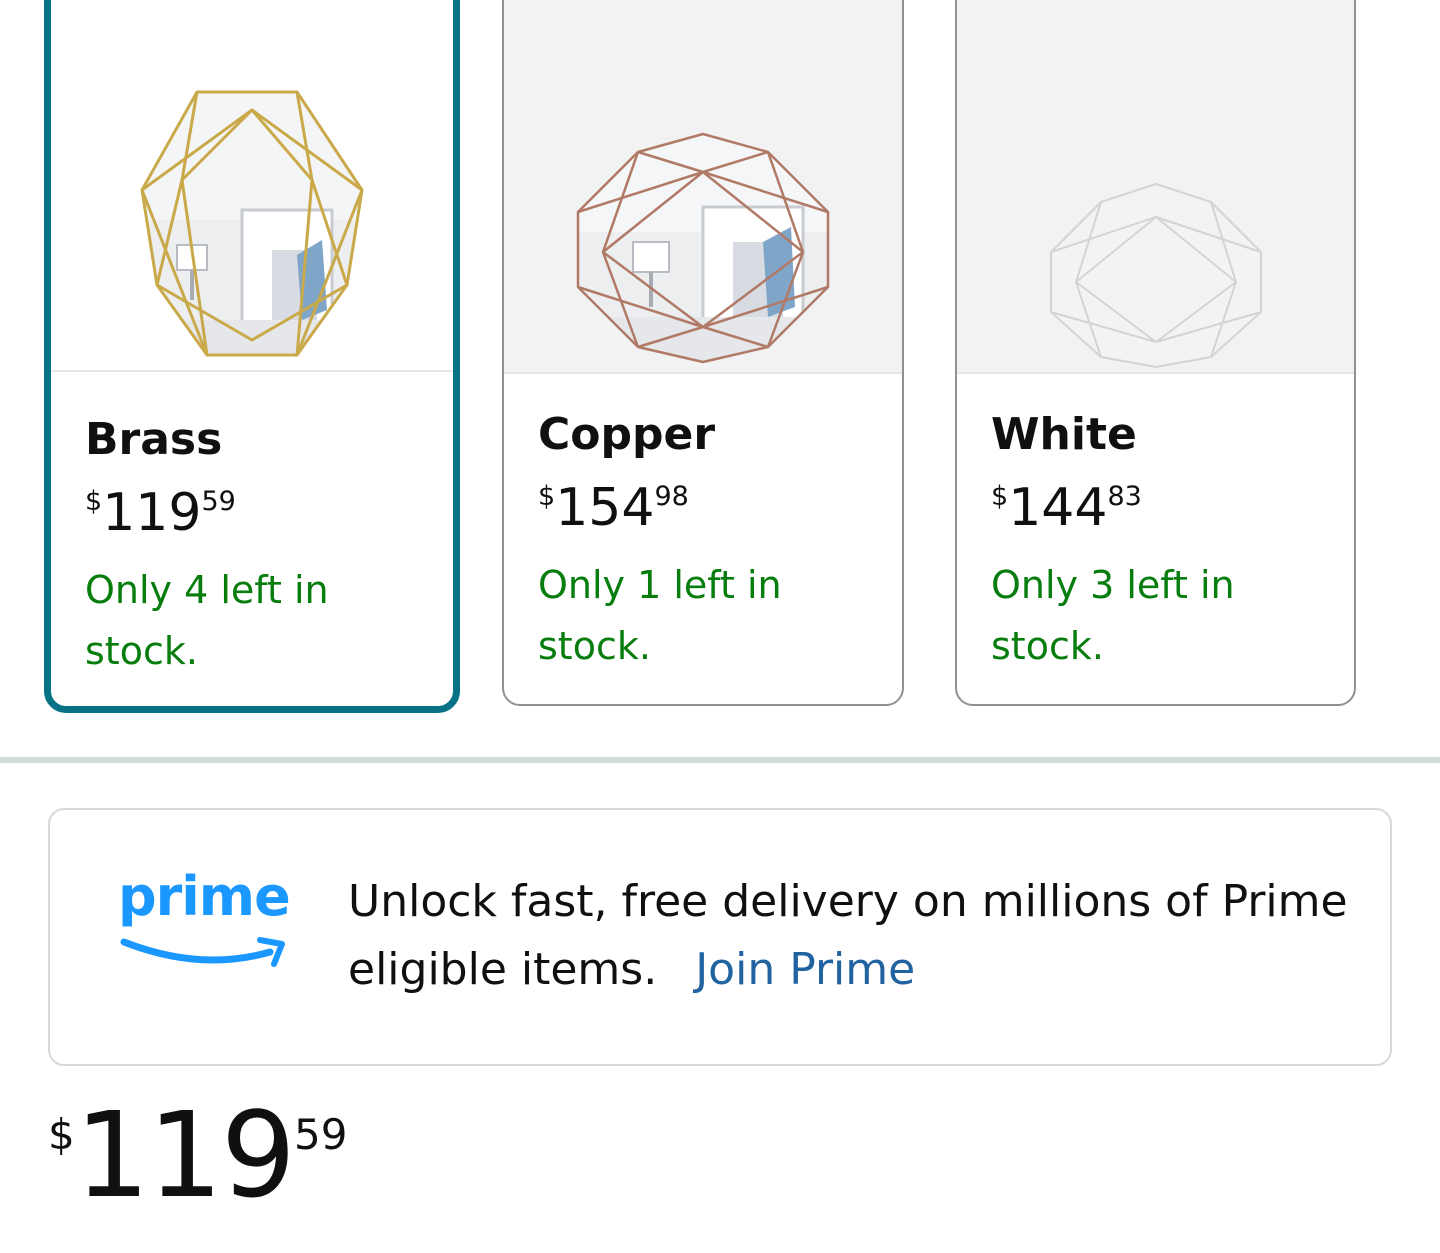  I want to click on main-price-symbol: $, so click(61, 1134).